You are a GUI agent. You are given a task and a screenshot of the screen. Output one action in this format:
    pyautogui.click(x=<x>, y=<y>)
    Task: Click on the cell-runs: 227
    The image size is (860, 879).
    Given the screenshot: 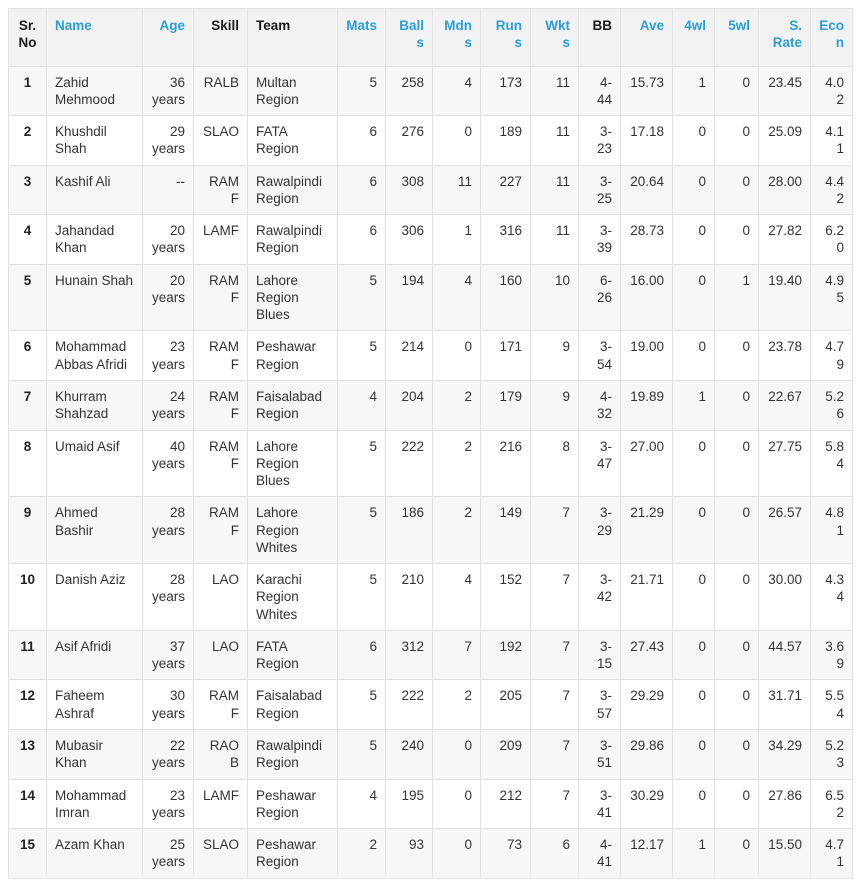 What is the action you would take?
    pyautogui.click(x=505, y=190)
    